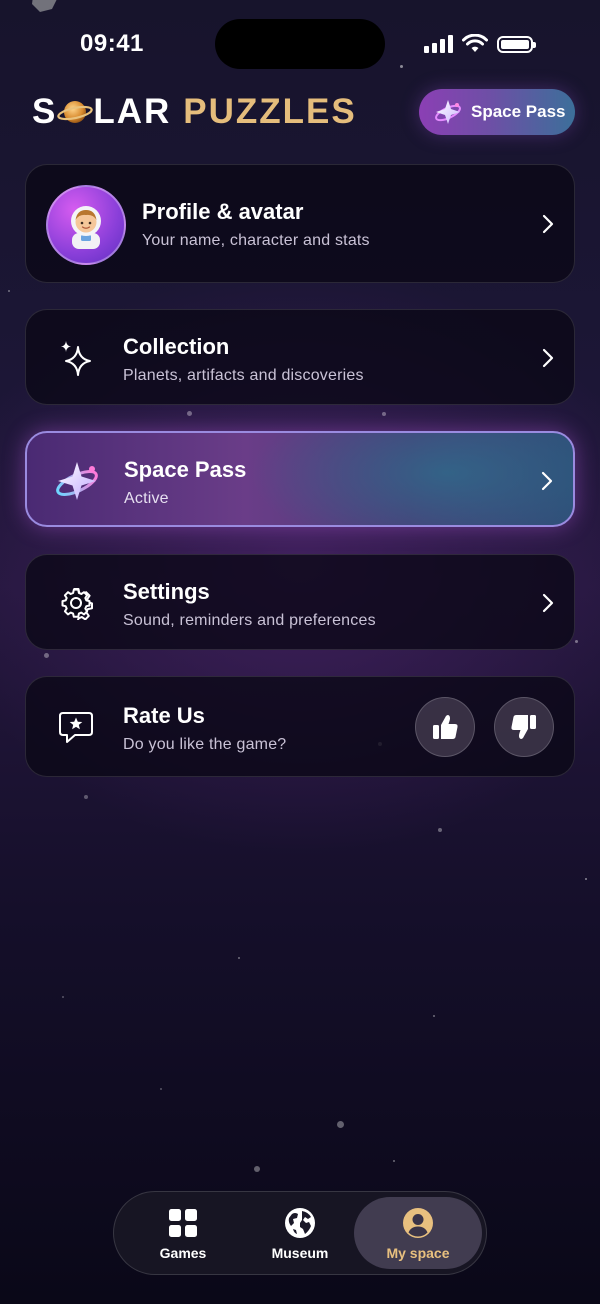  Describe the element at coordinates (516, 44) in the screenshot. I see `battery-icon` at that location.